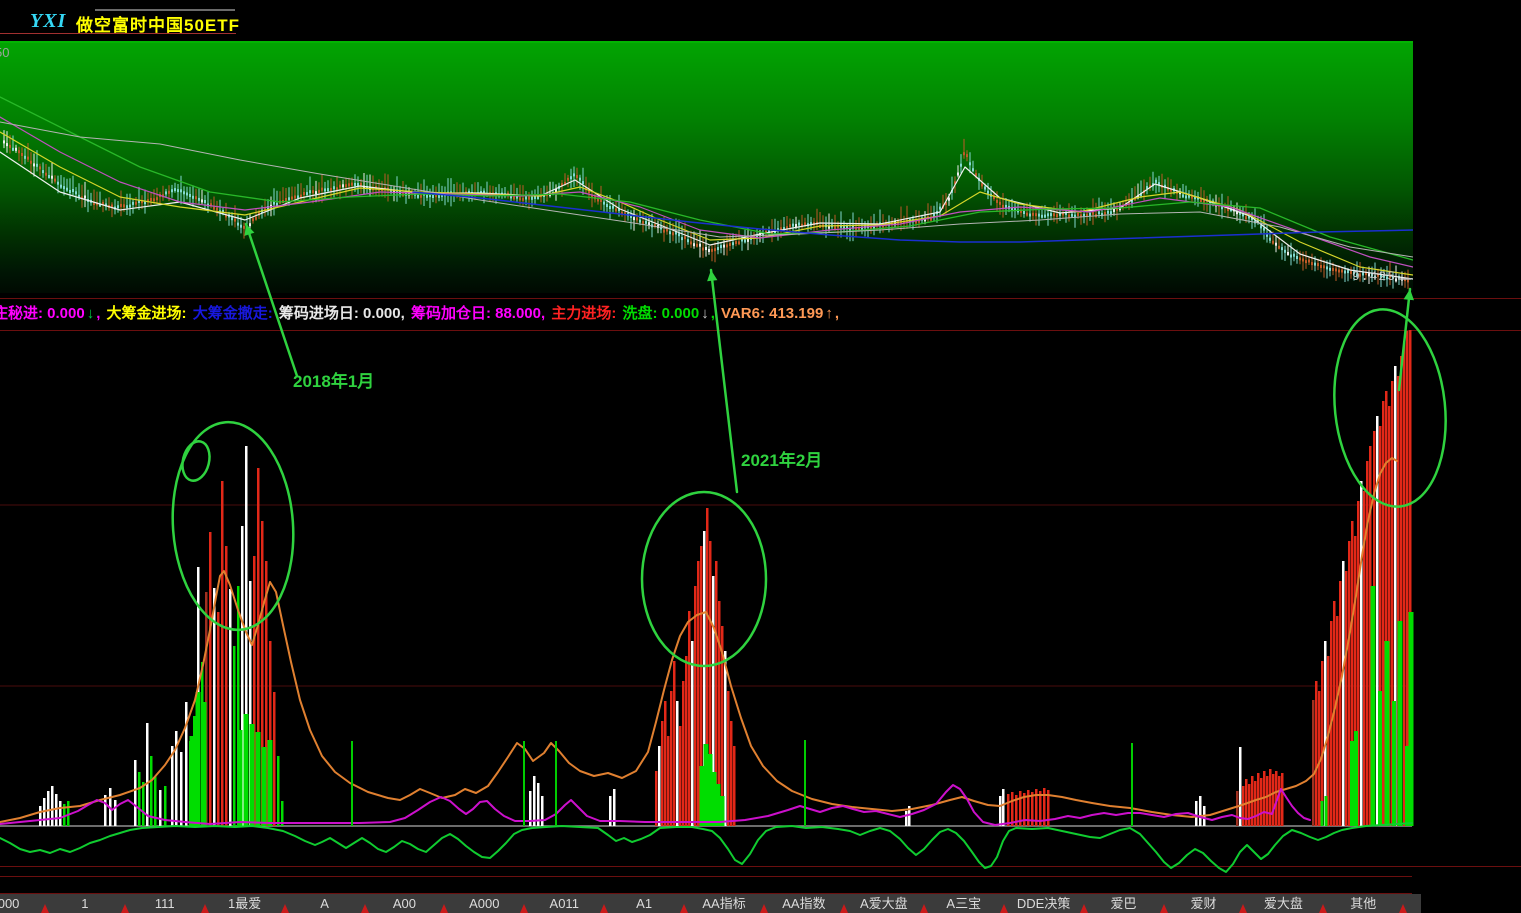 The height and width of the screenshot is (913, 1521). What do you see at coordinates (760, 866) in the screenshot?
I see `axis-separator-line` at bounding box center [760, 866].